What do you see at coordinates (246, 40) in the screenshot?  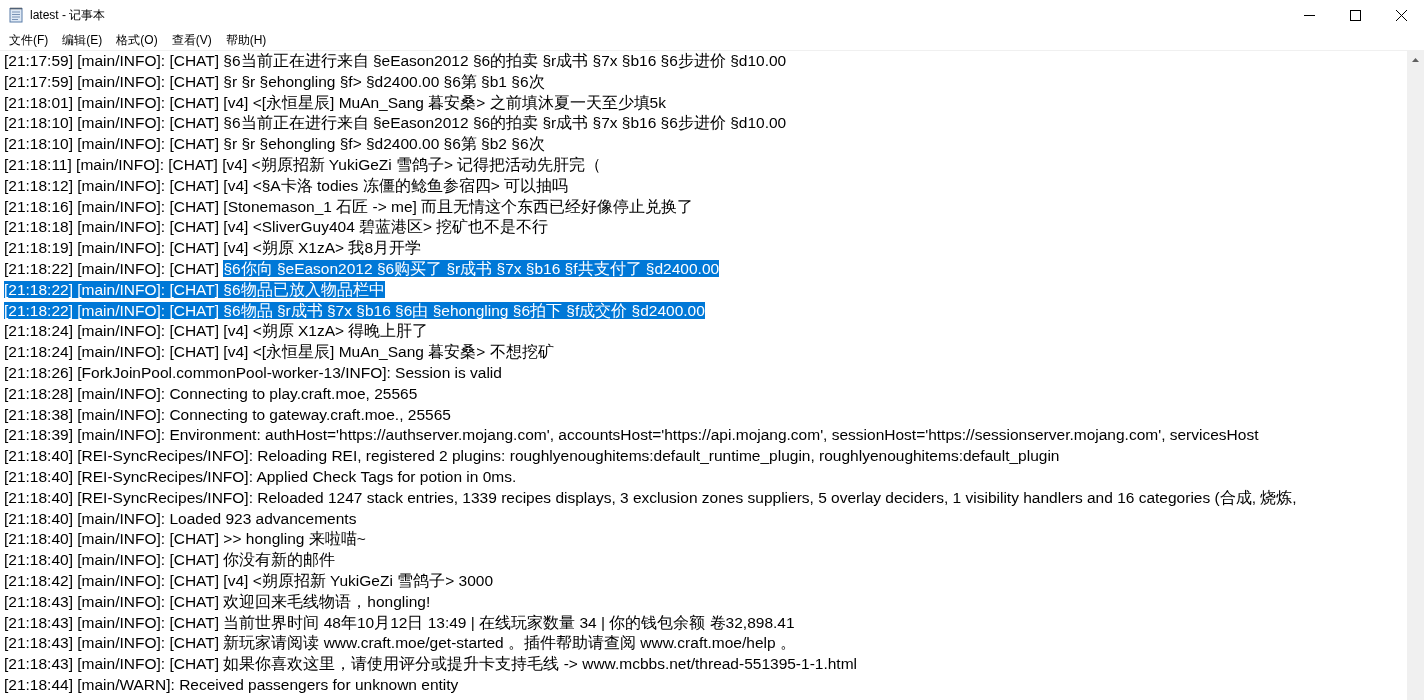 I see `menu-item: 帮助(H)` at bounding box center [246, 40].